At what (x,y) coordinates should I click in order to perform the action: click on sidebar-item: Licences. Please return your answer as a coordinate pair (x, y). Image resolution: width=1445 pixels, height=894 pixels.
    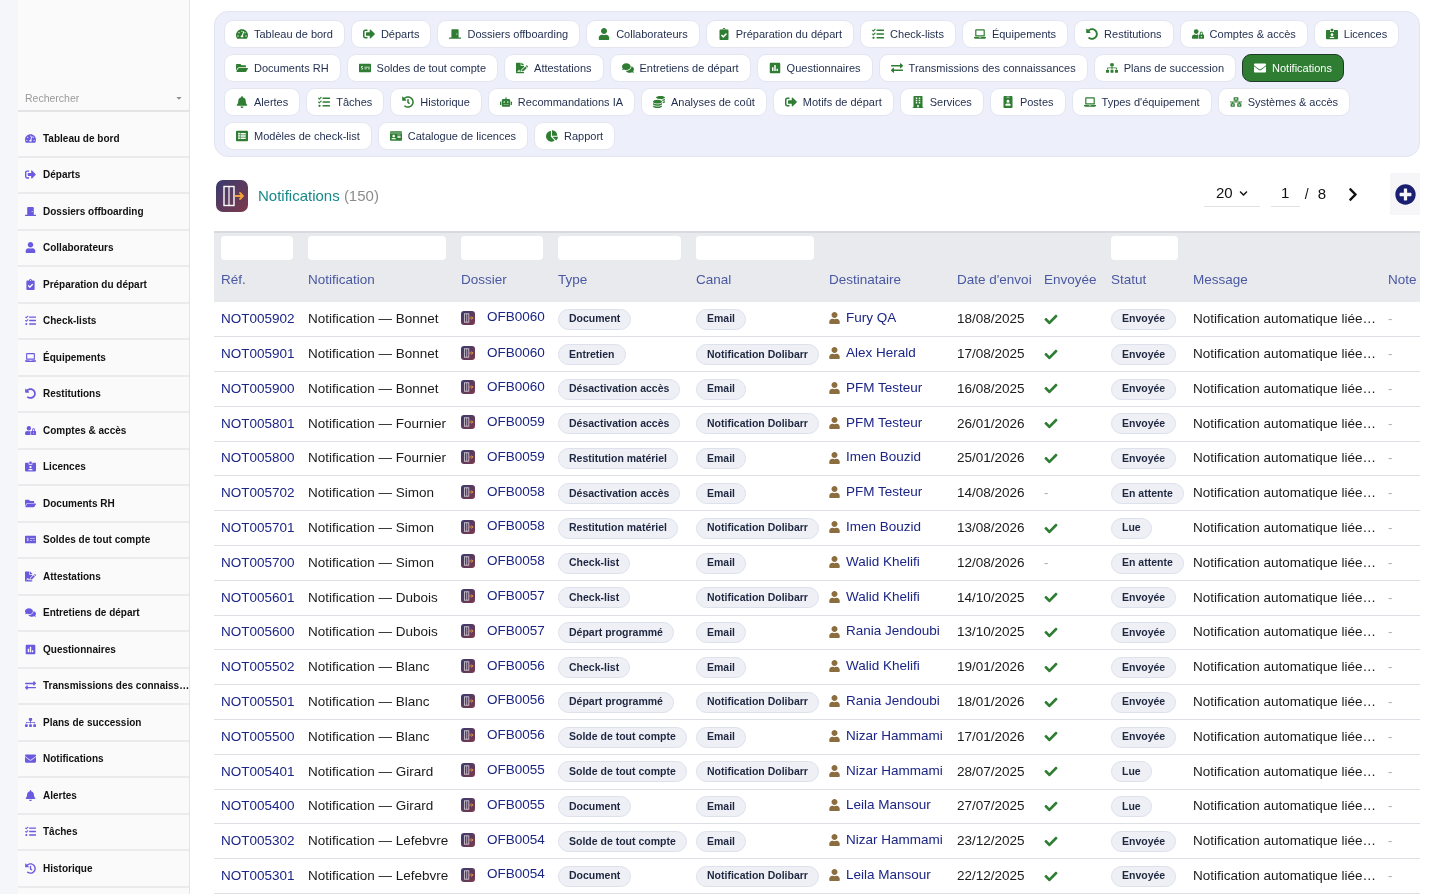
    Looking at the image, I should click on (103, 467).